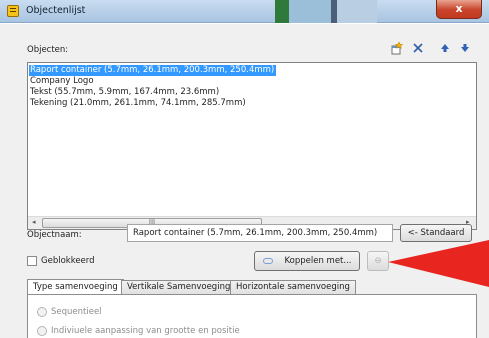  I want to click on tab-horizontal-merge: Horizontale samenvoeging, so click(293, 287).